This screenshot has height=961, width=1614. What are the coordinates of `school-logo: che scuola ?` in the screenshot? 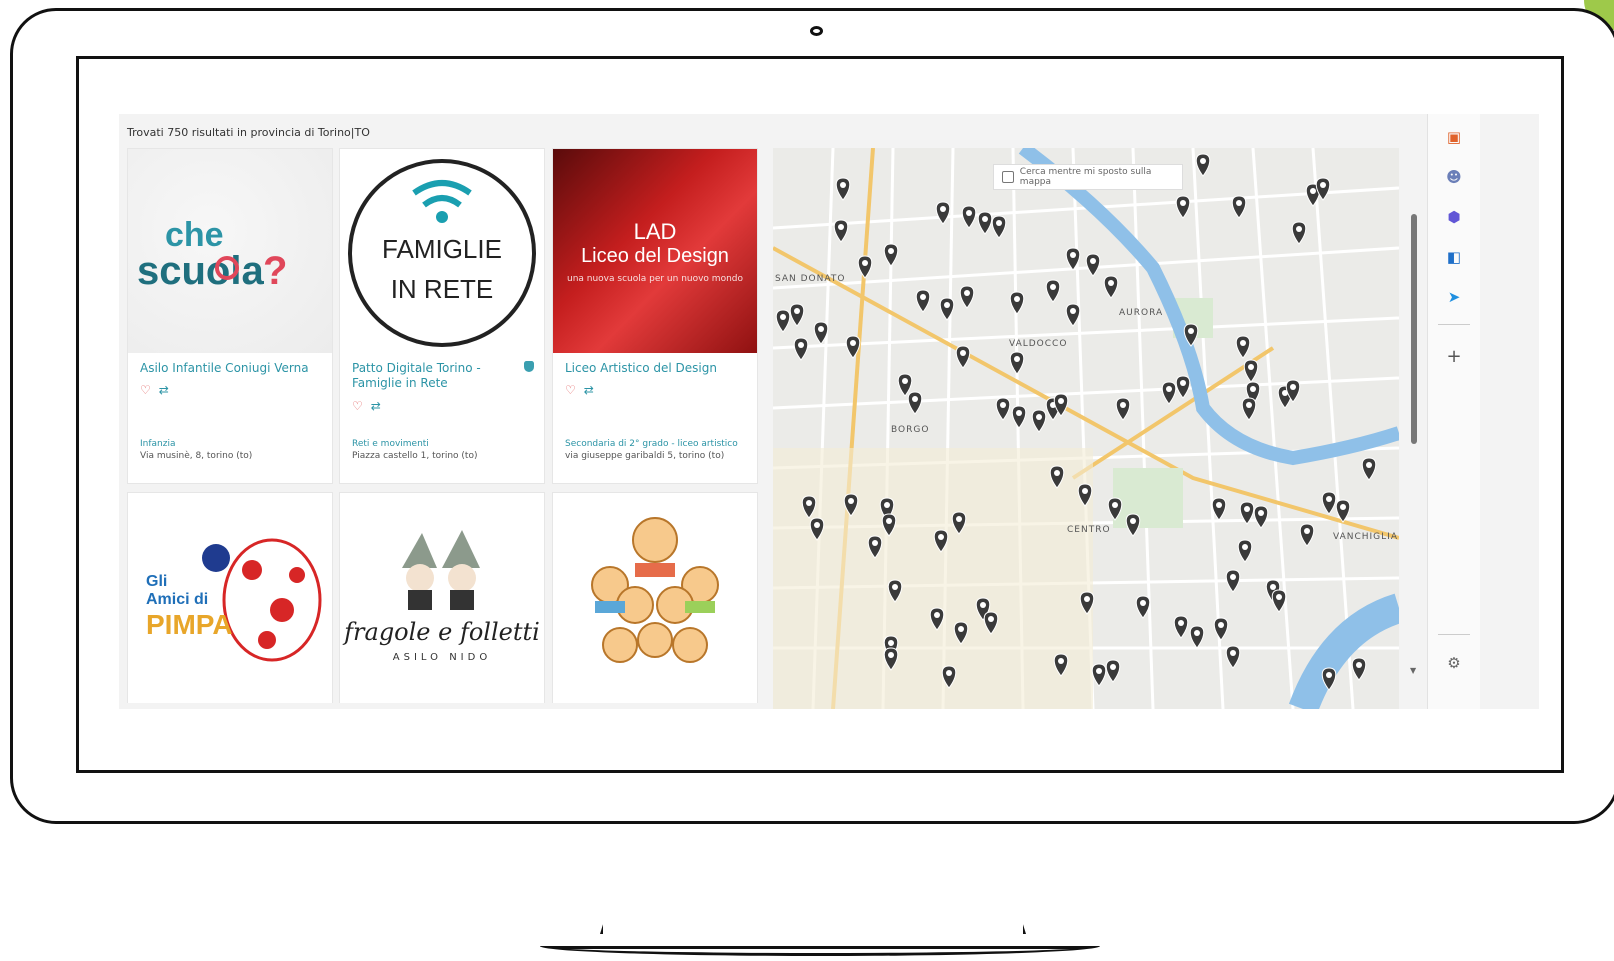 It's located at (230, 251).